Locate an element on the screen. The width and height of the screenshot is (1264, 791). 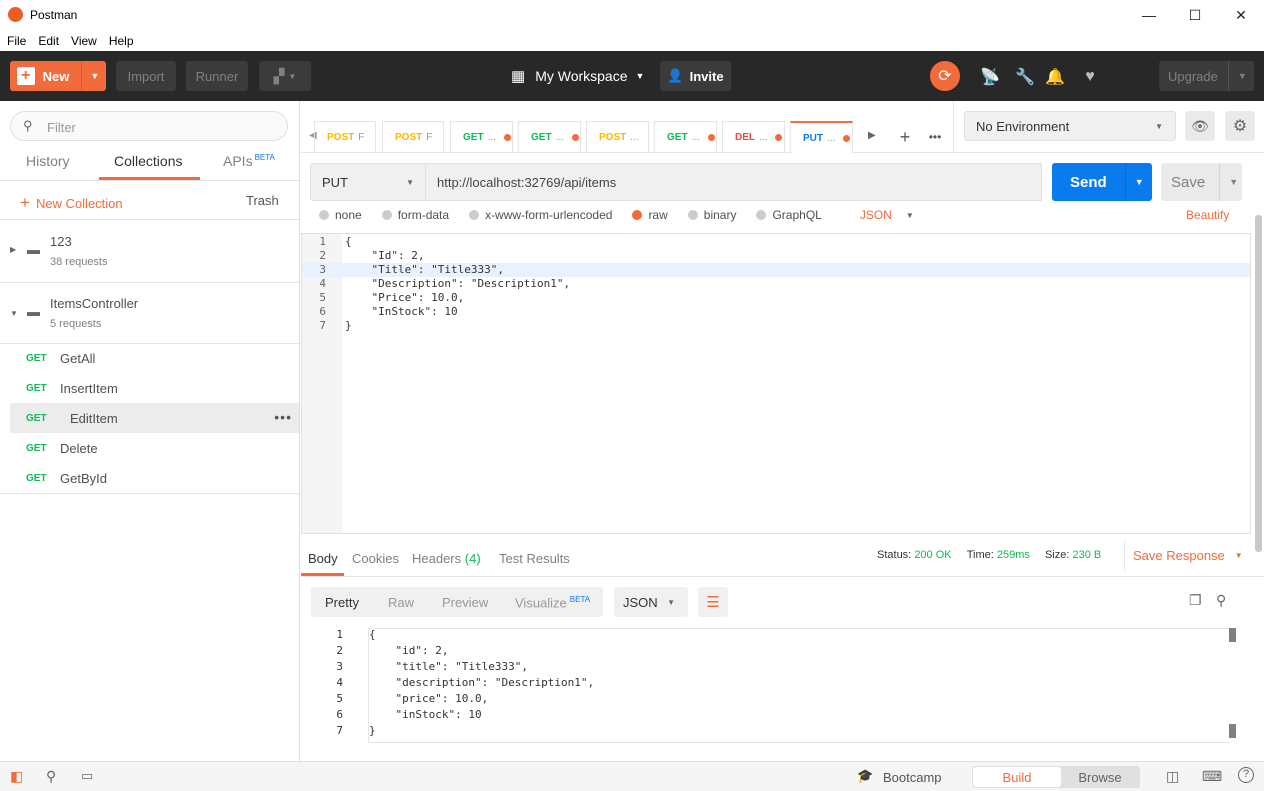
workspace-selector: ▦ My Workspace ▼ is located at coordinates (577, 76).